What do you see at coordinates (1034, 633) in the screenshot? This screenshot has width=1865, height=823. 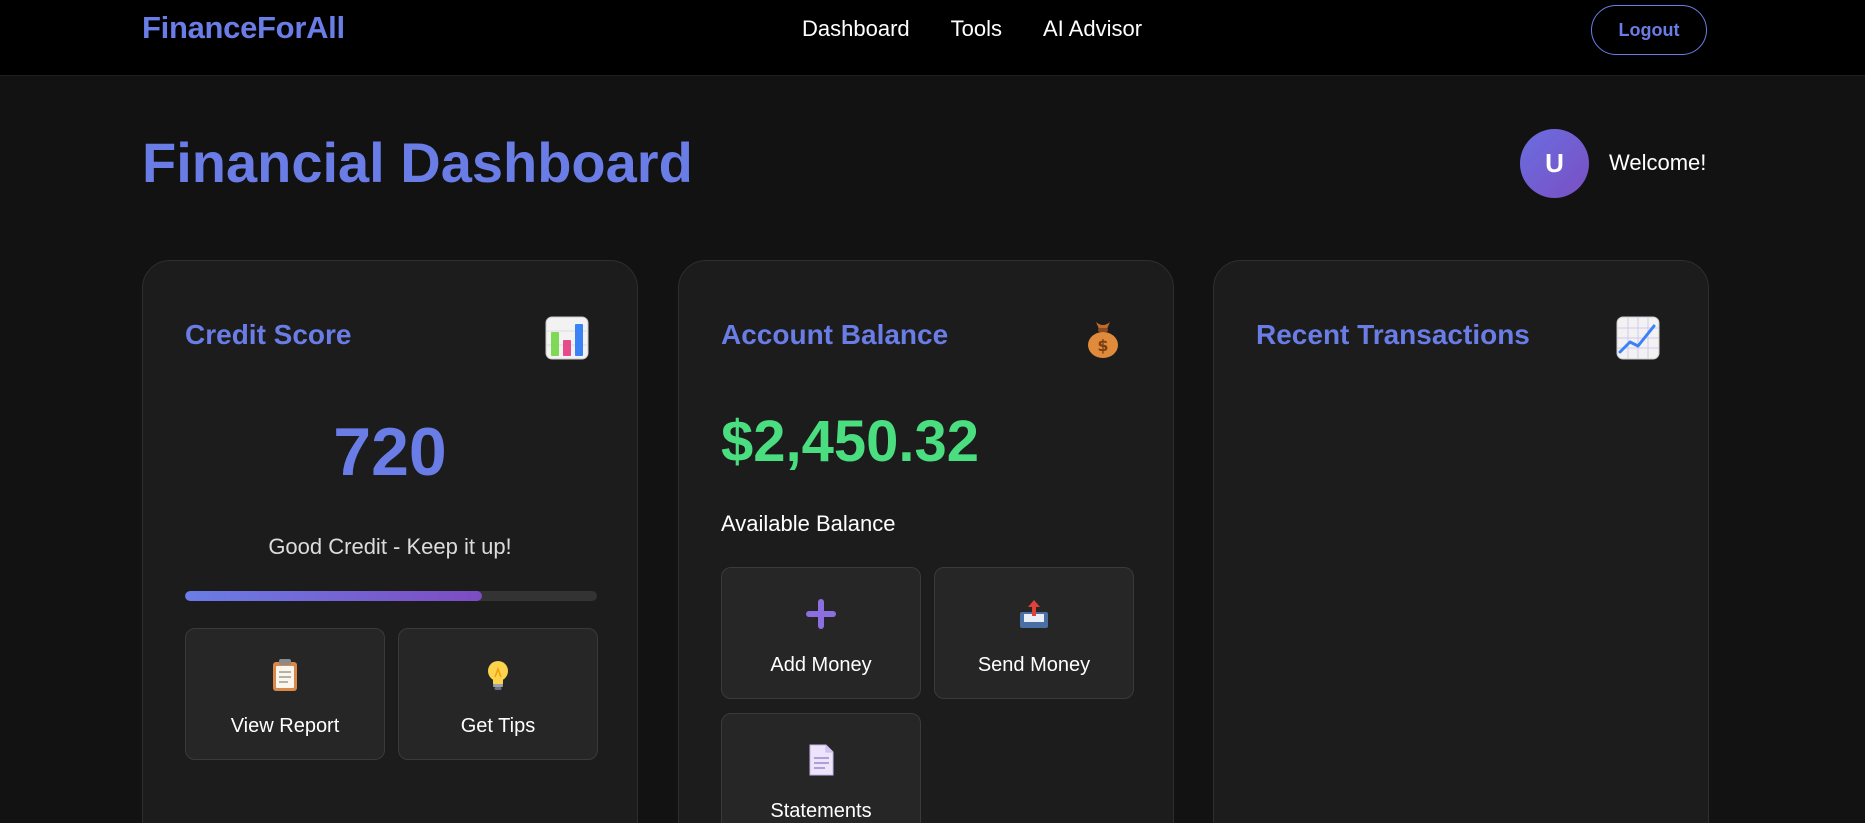 I see `send-money-button: Send Money` at bounding box center [1034, 633].